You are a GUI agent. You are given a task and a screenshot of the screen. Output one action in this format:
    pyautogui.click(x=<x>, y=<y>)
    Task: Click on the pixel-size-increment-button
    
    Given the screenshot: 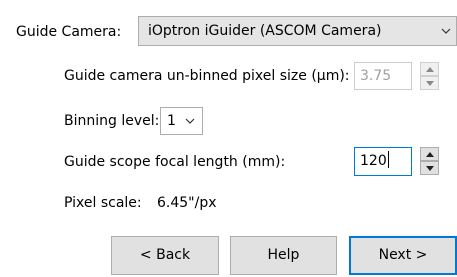 What is the action you would take?
    pyautogui.click(x=429, y=69)
    